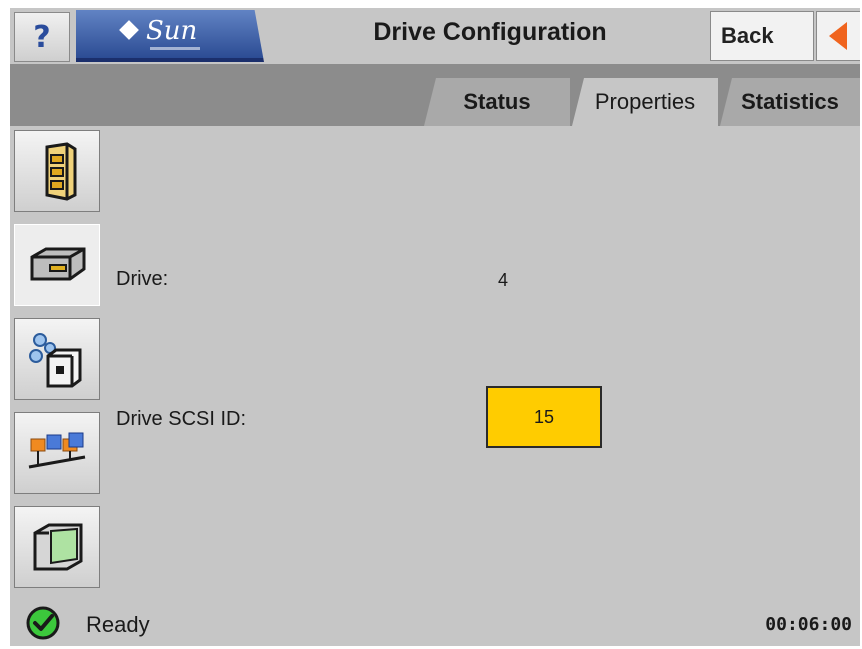  Describe the element at coordinates (435, 622) in the screenshot. I see `status-bar: Ready 00:06:00` at that location.